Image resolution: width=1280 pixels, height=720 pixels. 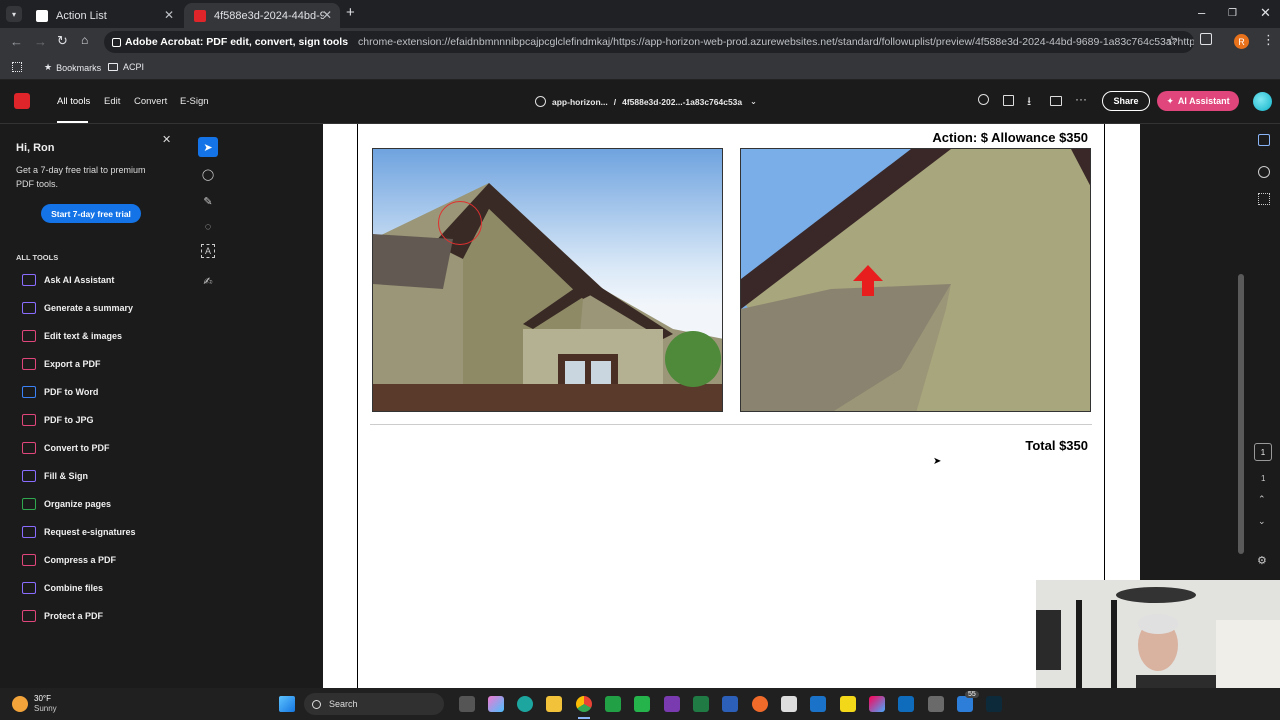 I want to click on tool-item: Export a PDF, so click(x=61, y=364).